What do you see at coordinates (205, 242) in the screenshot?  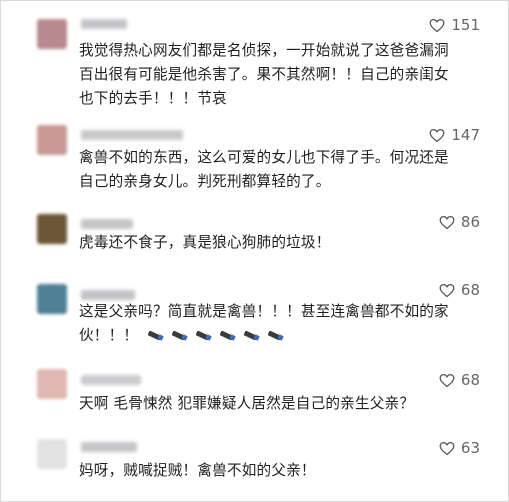 I see `comment-text: 虎毒还不食子，真是狼心狗肺的垃圾！` at bounding box center [205, 242].